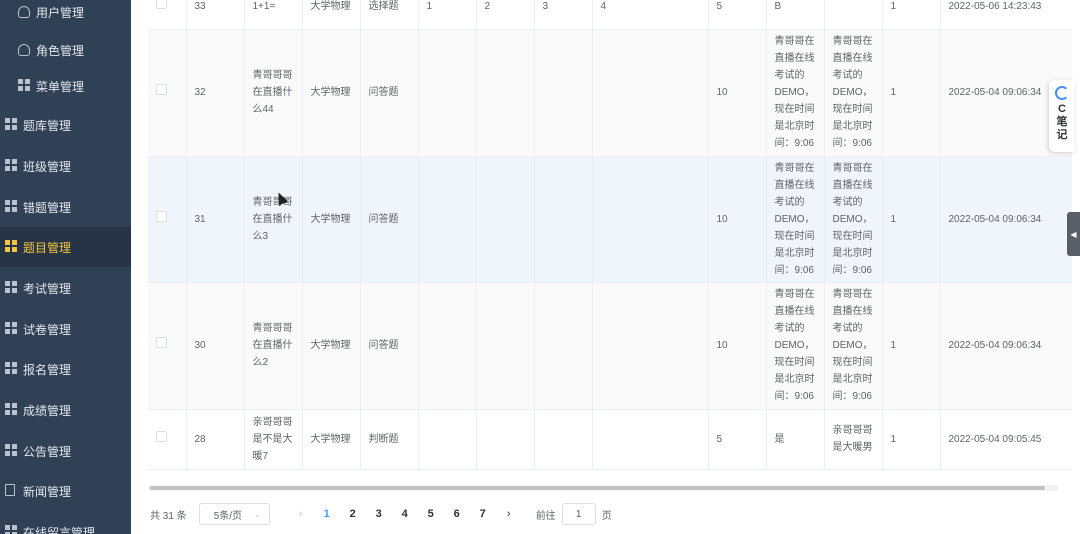  I want to click on sidebar-item: 题库管理, so click(65, 125).